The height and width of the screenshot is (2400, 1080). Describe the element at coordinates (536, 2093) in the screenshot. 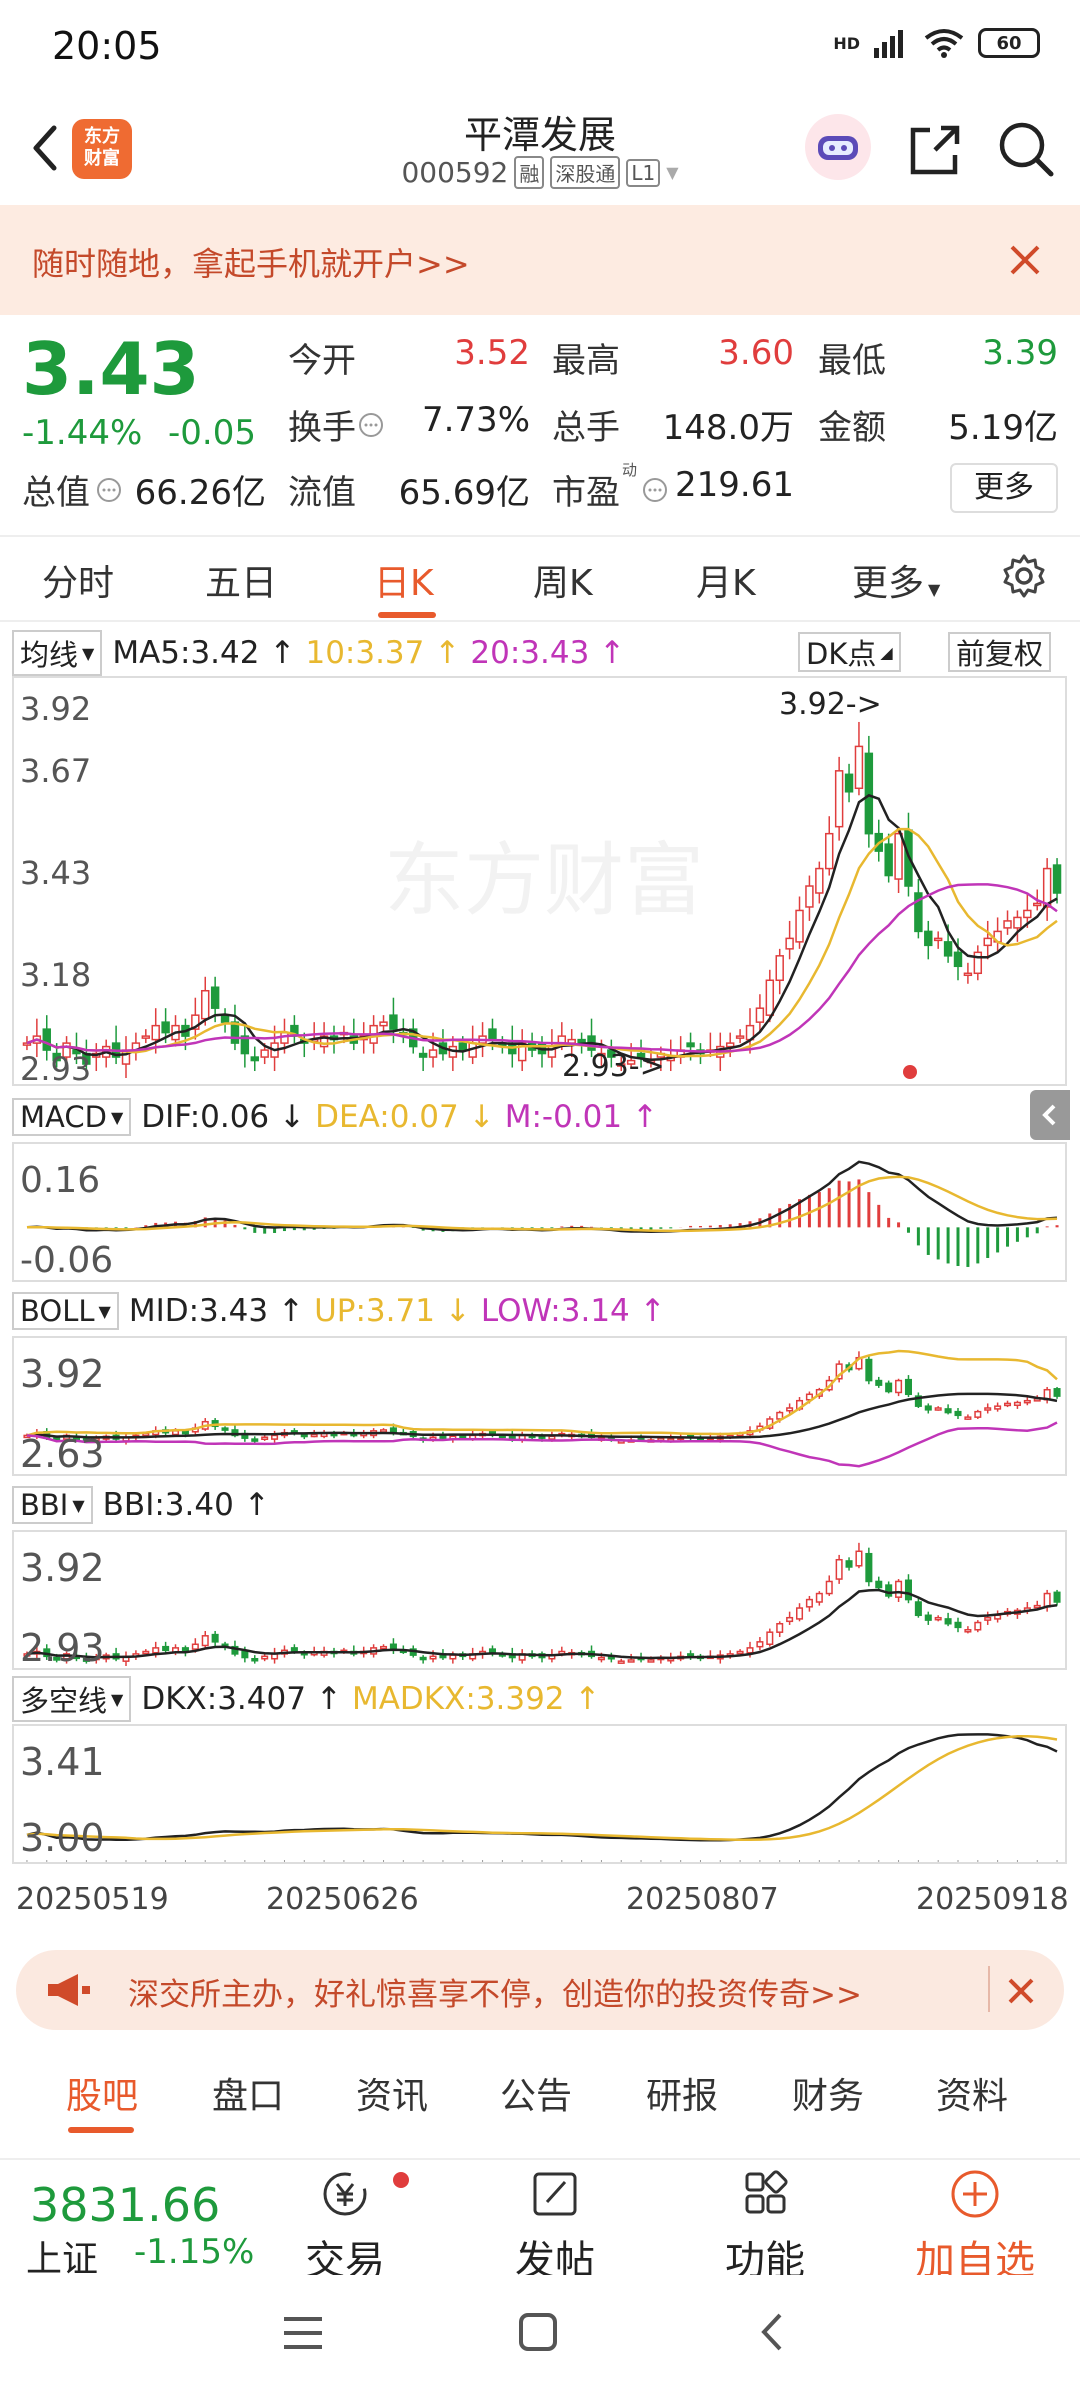

I see `tab-announcements: 公告` at that location.